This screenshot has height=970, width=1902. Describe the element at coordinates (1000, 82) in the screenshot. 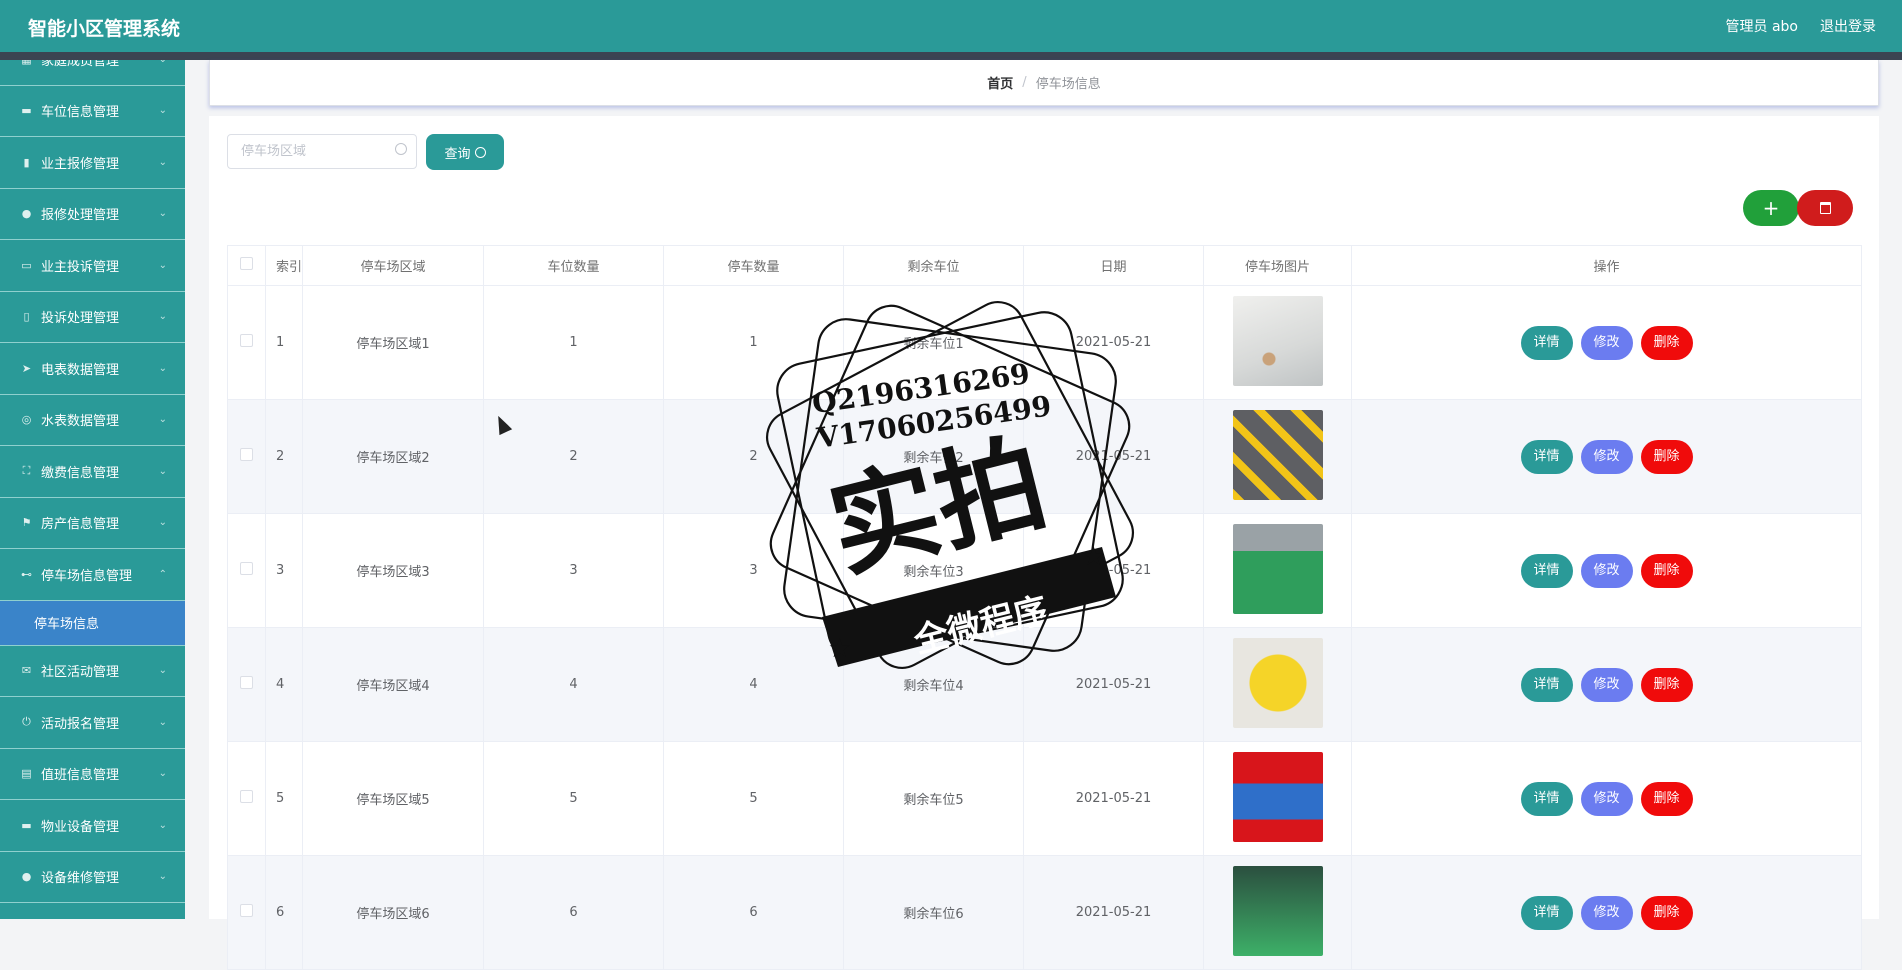

I see `breadcrumb-home: 首页` at that location.